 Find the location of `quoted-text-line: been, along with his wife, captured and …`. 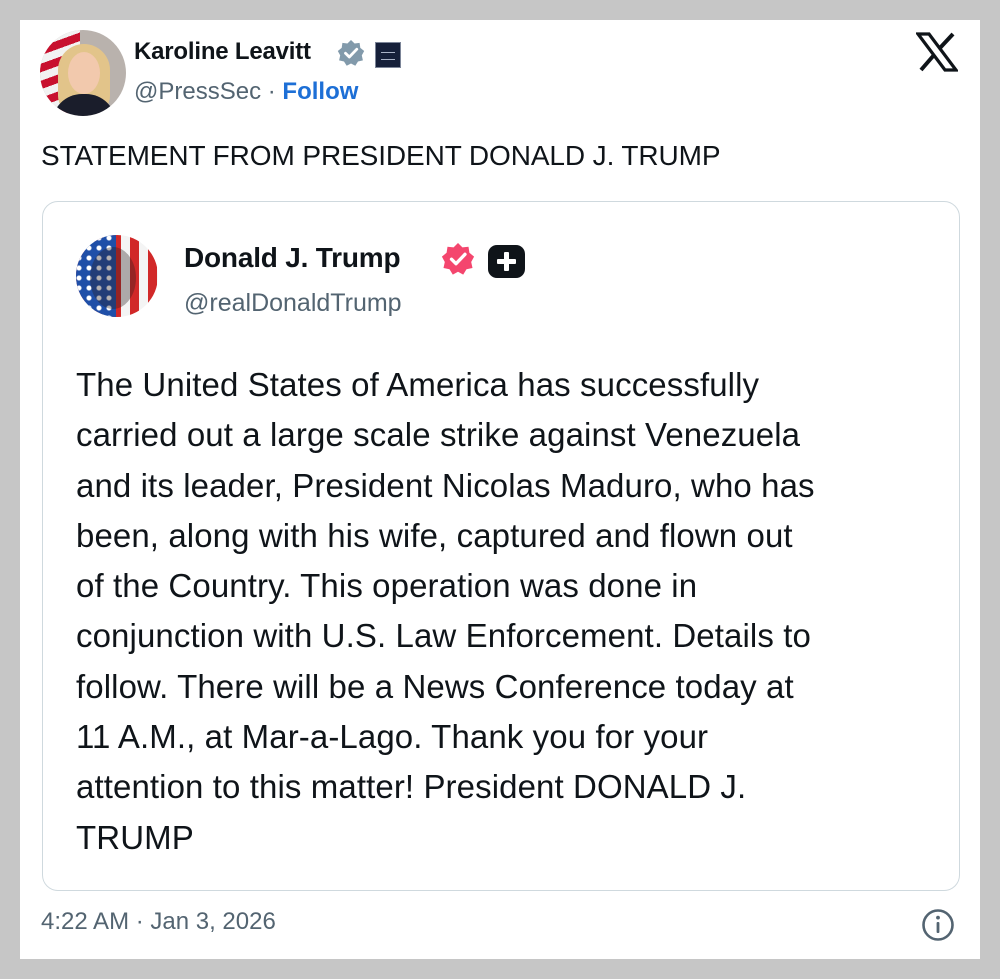

quoted-text-line: been, along with his wife, captured and … is located at coordinates (434, 535).